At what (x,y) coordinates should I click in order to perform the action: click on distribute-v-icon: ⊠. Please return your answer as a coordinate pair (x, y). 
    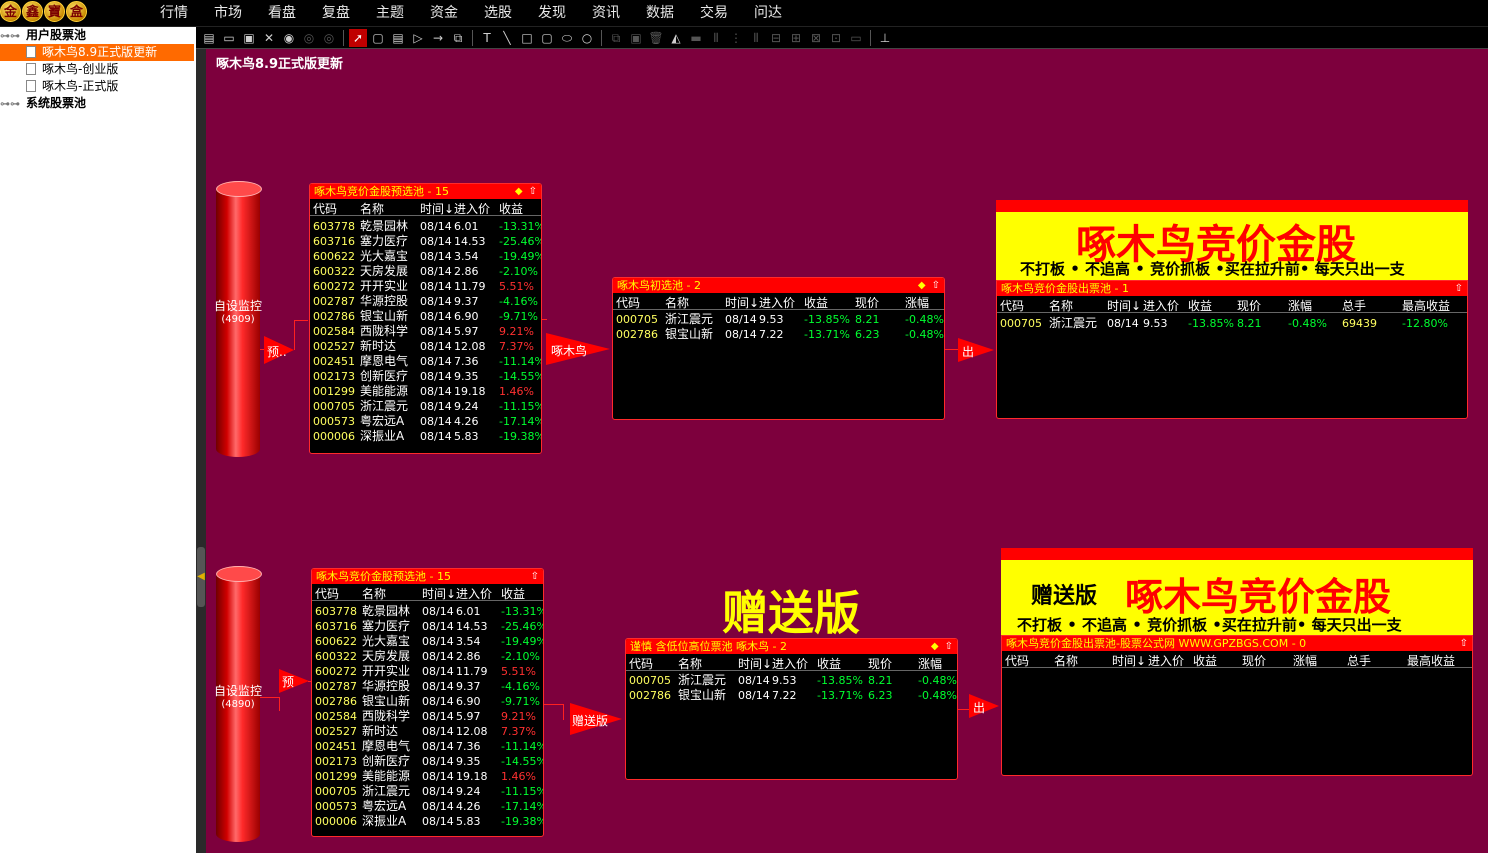
    Looking at the image, I should click on (816, 38).